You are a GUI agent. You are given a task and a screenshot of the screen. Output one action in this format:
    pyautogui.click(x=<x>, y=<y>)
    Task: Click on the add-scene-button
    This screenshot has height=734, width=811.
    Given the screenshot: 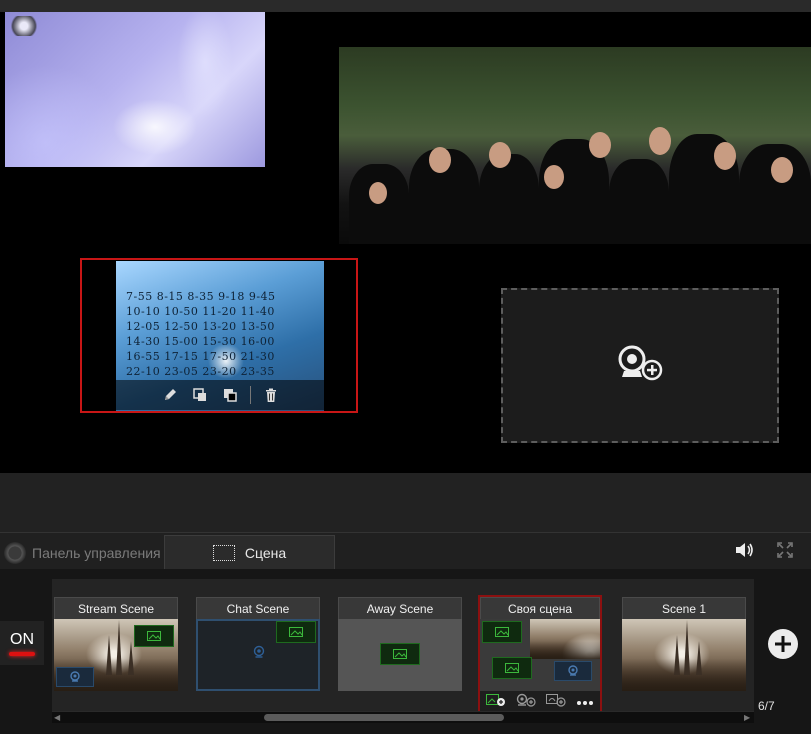 What is the action you would take?
    pyautogui.click(x=783, y=644)
    